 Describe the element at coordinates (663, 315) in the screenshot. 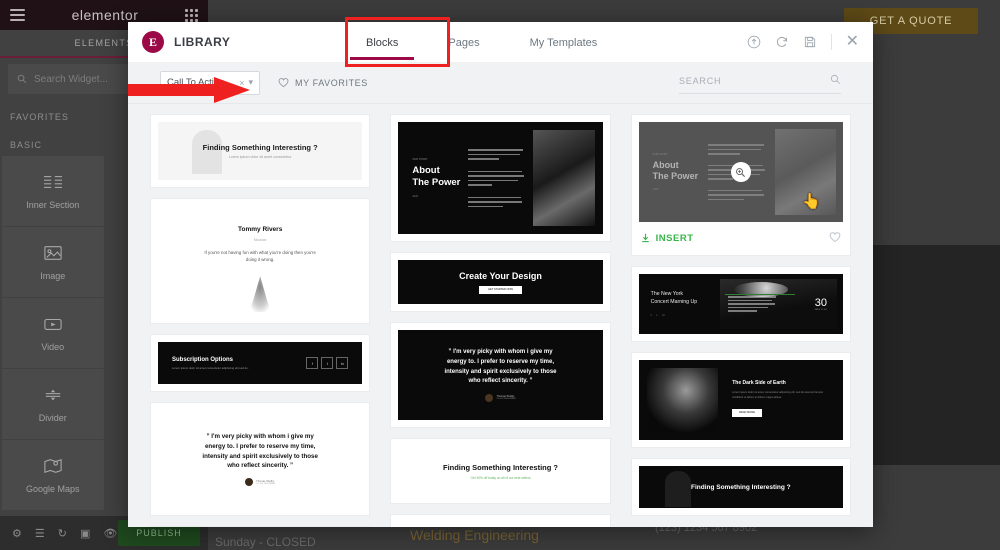

I see `social-icon: in` at that location.